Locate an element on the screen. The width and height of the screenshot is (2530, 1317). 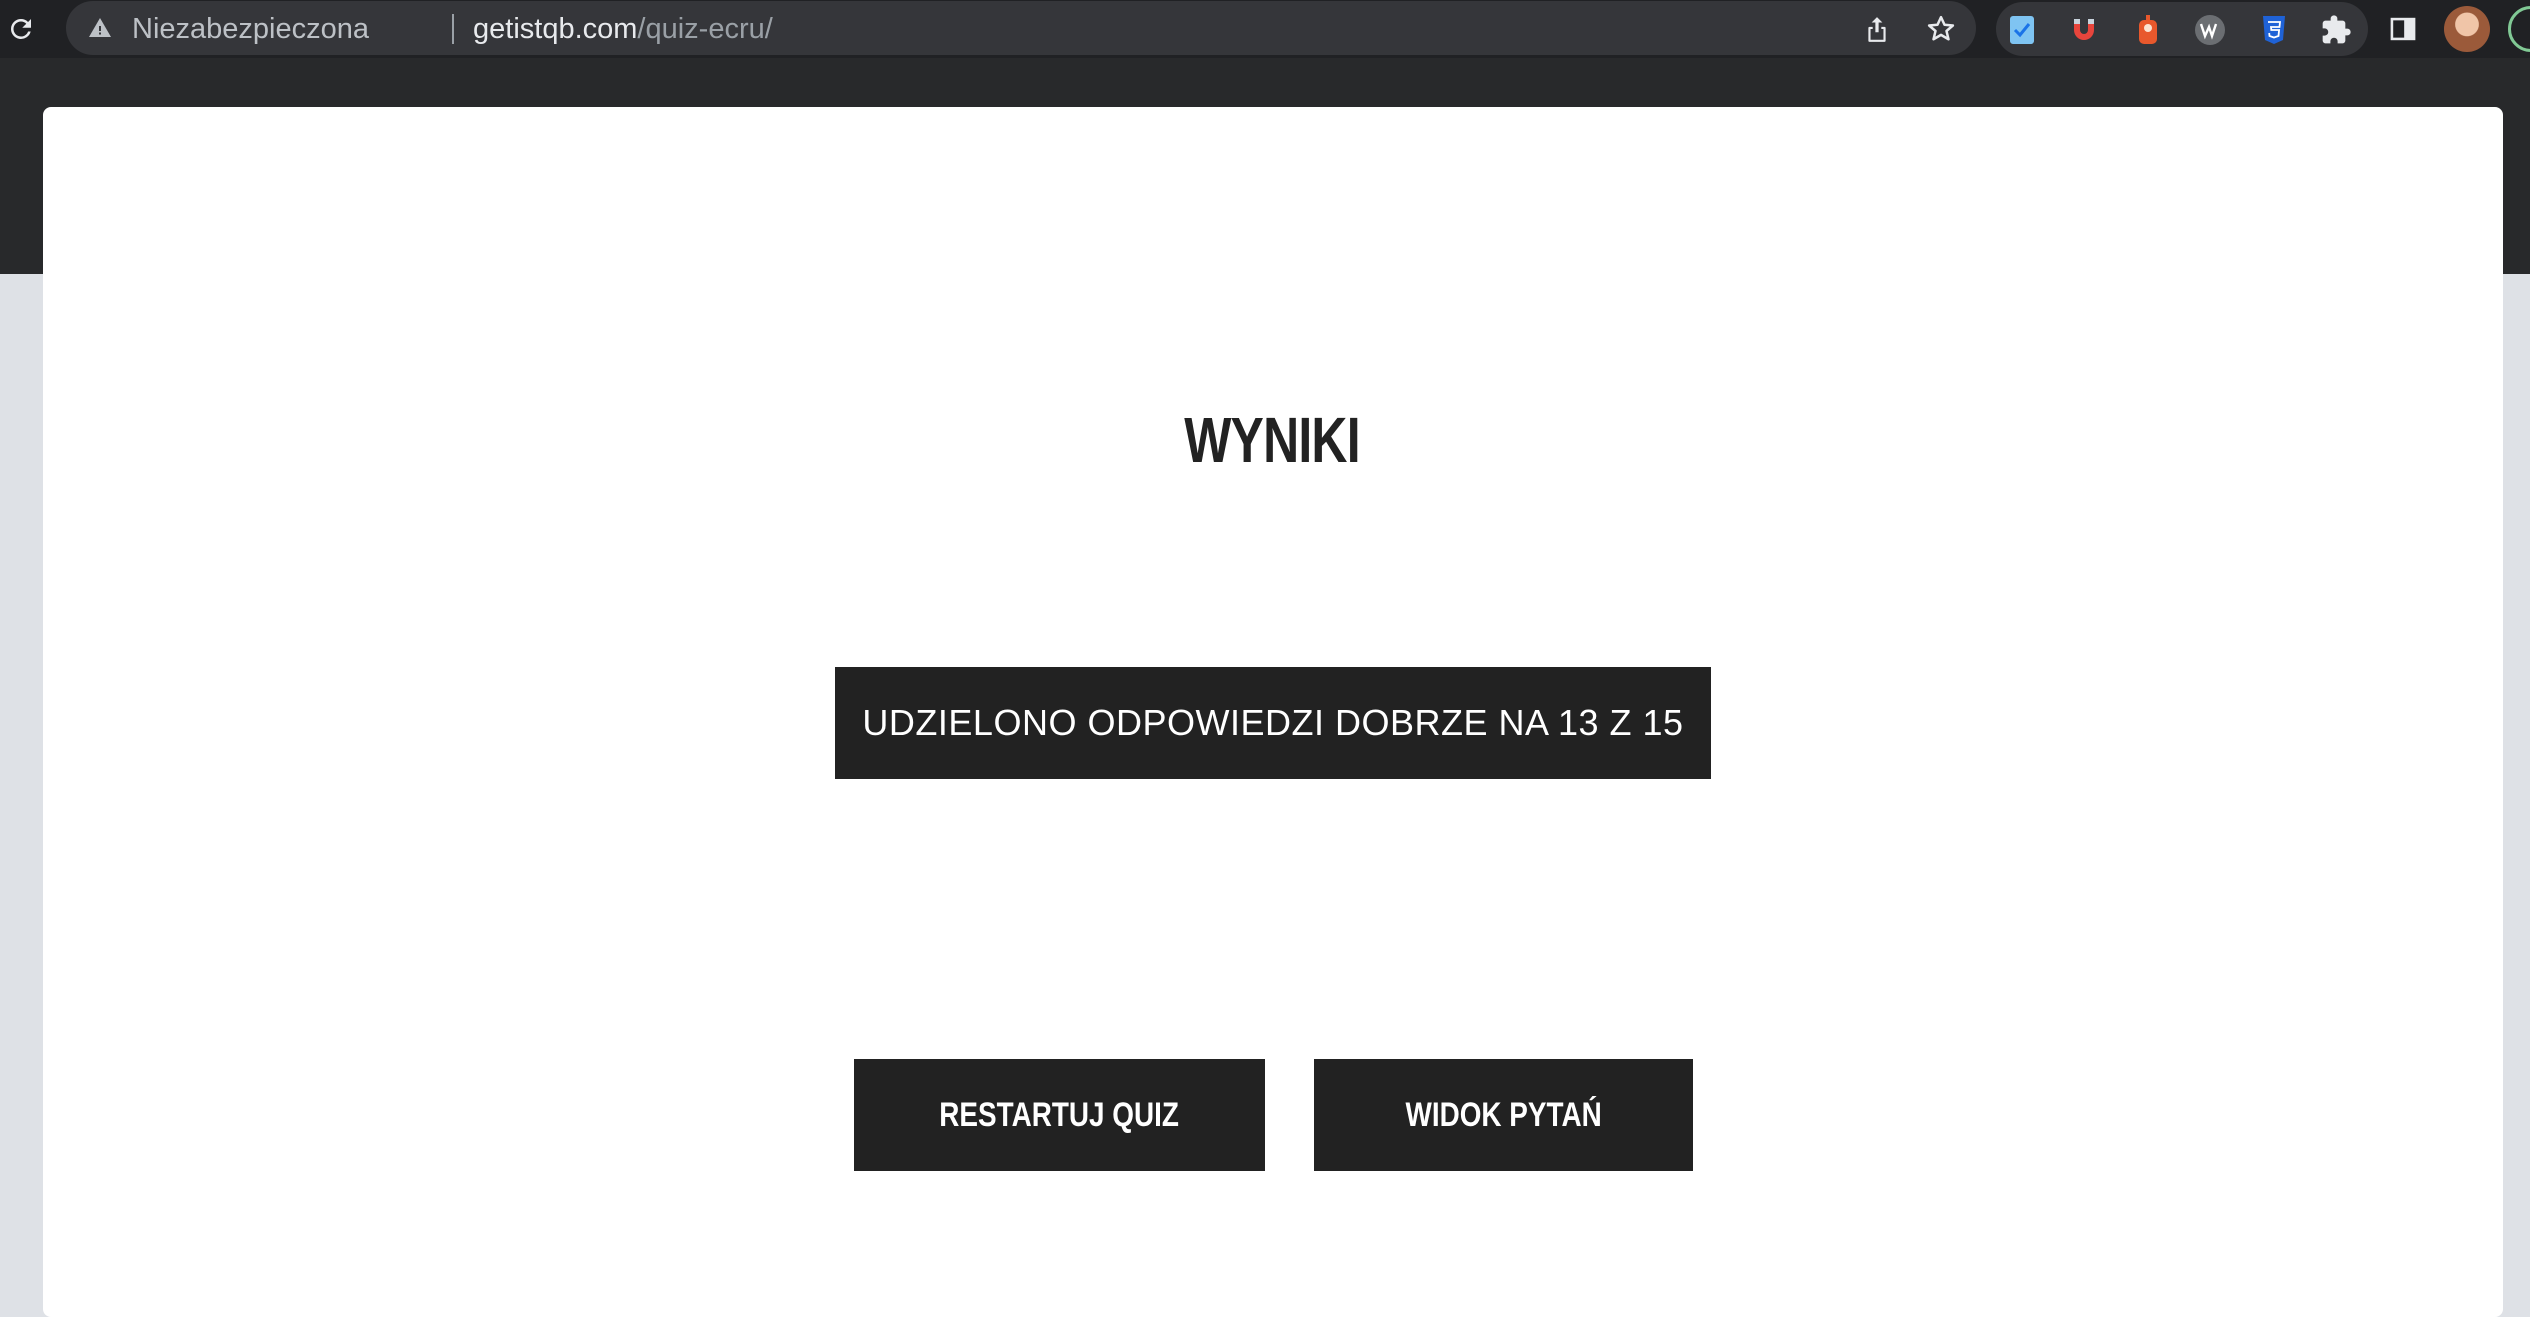
url-path: /quiz-ecru/ is located at coordinates (705, 29).